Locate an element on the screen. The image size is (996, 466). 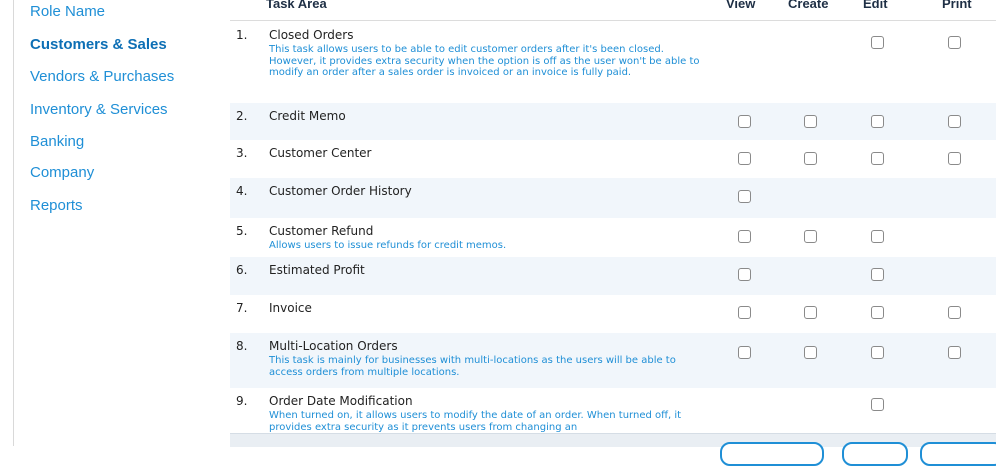
footer-bar is located at coordinates (613, 449).